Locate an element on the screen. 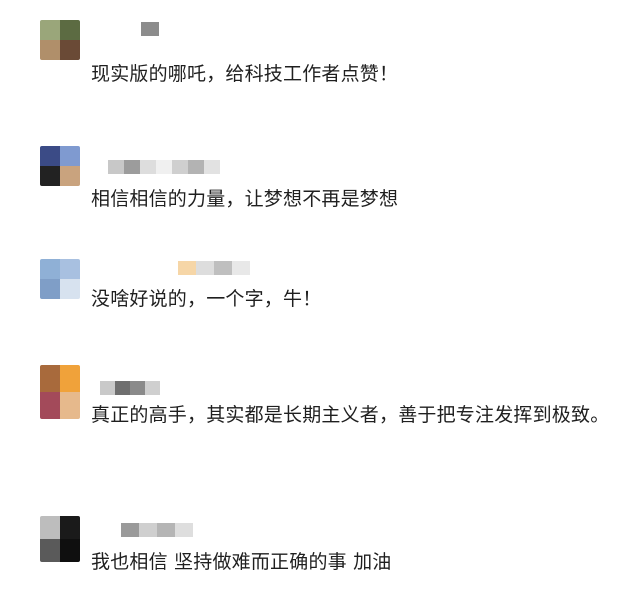  comment-text: 现实版的哪吒，给科技工作者点赞！ is located at coordinates (245, 74).